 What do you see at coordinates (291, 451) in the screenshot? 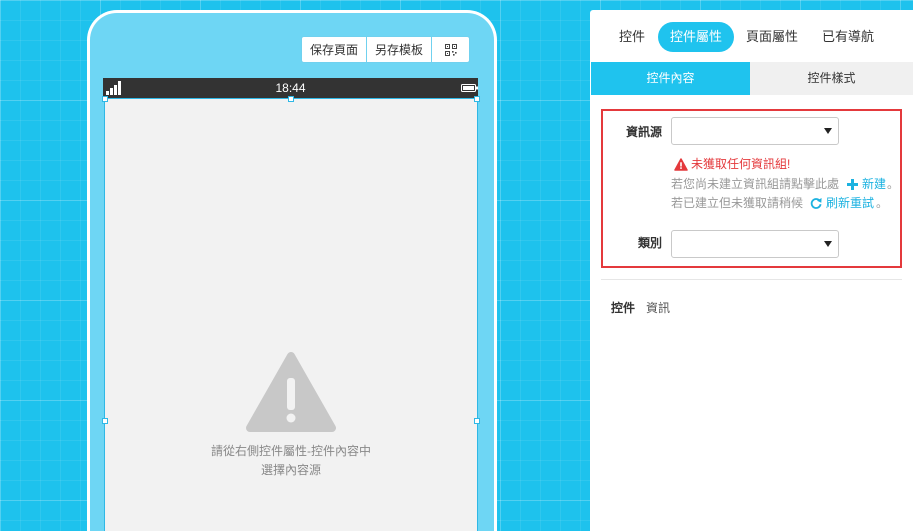
I see `placeholder-text-line1: 請從右側控件屬性-控件內容中` at bounding box center [291, 451].